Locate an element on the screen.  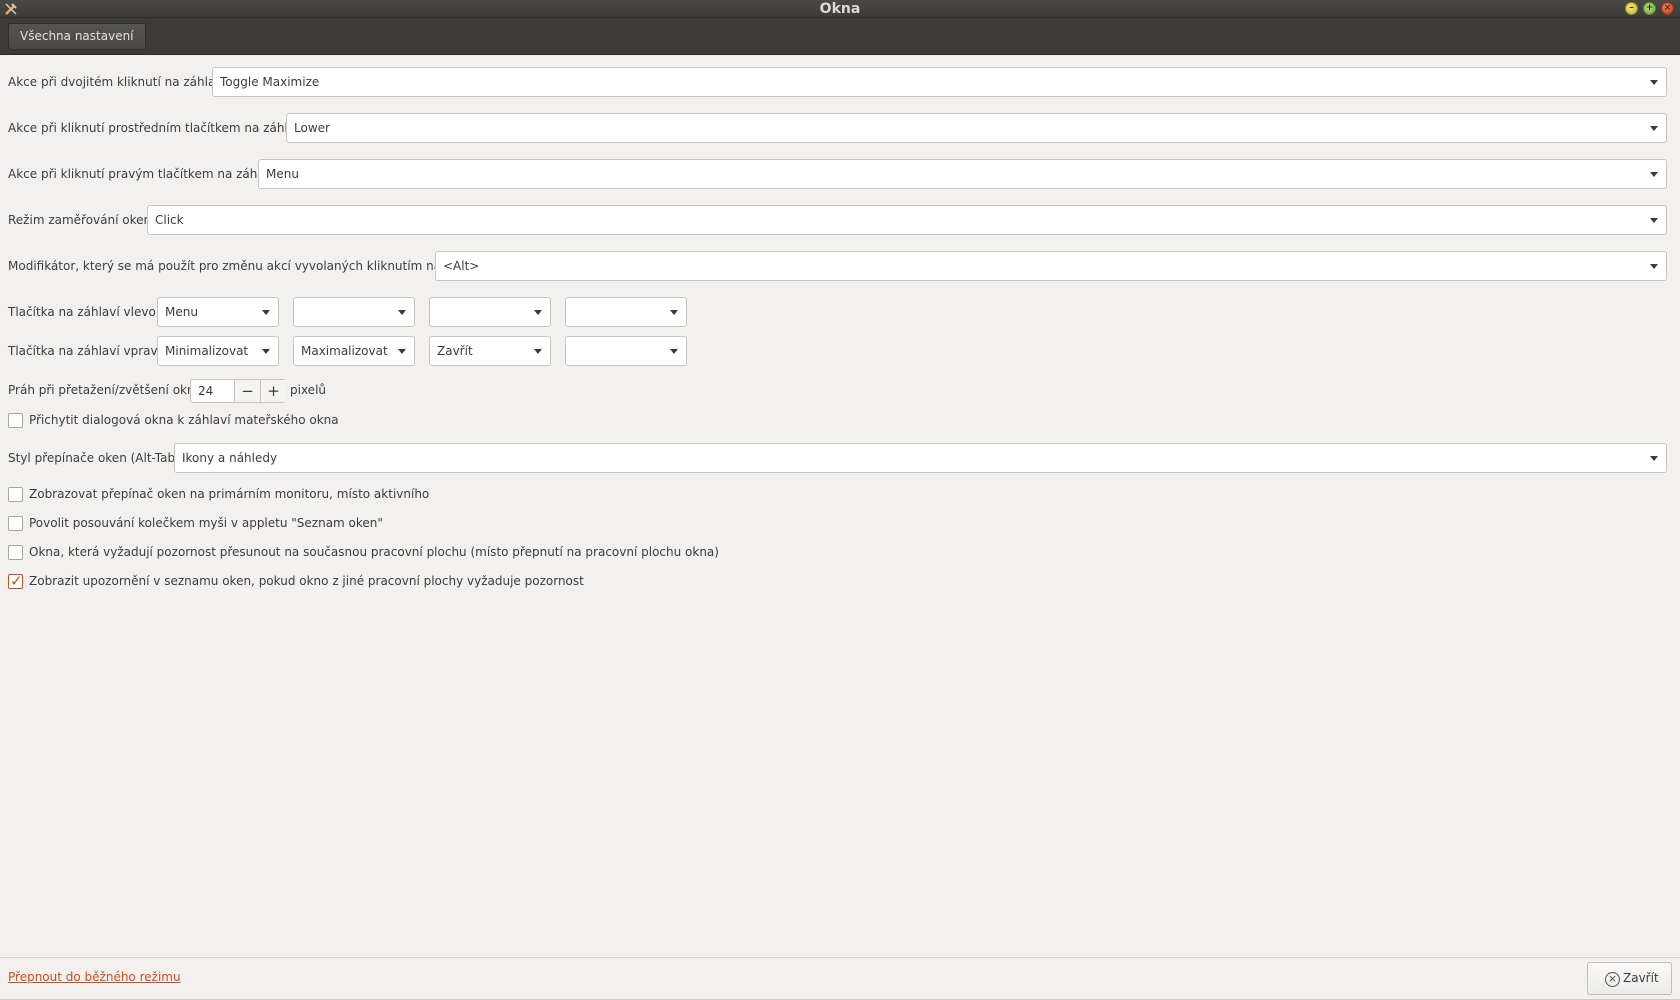
double-click-label: Akce při dvojitém kliknutí na záhlaví is located at coordinates (117, 82).